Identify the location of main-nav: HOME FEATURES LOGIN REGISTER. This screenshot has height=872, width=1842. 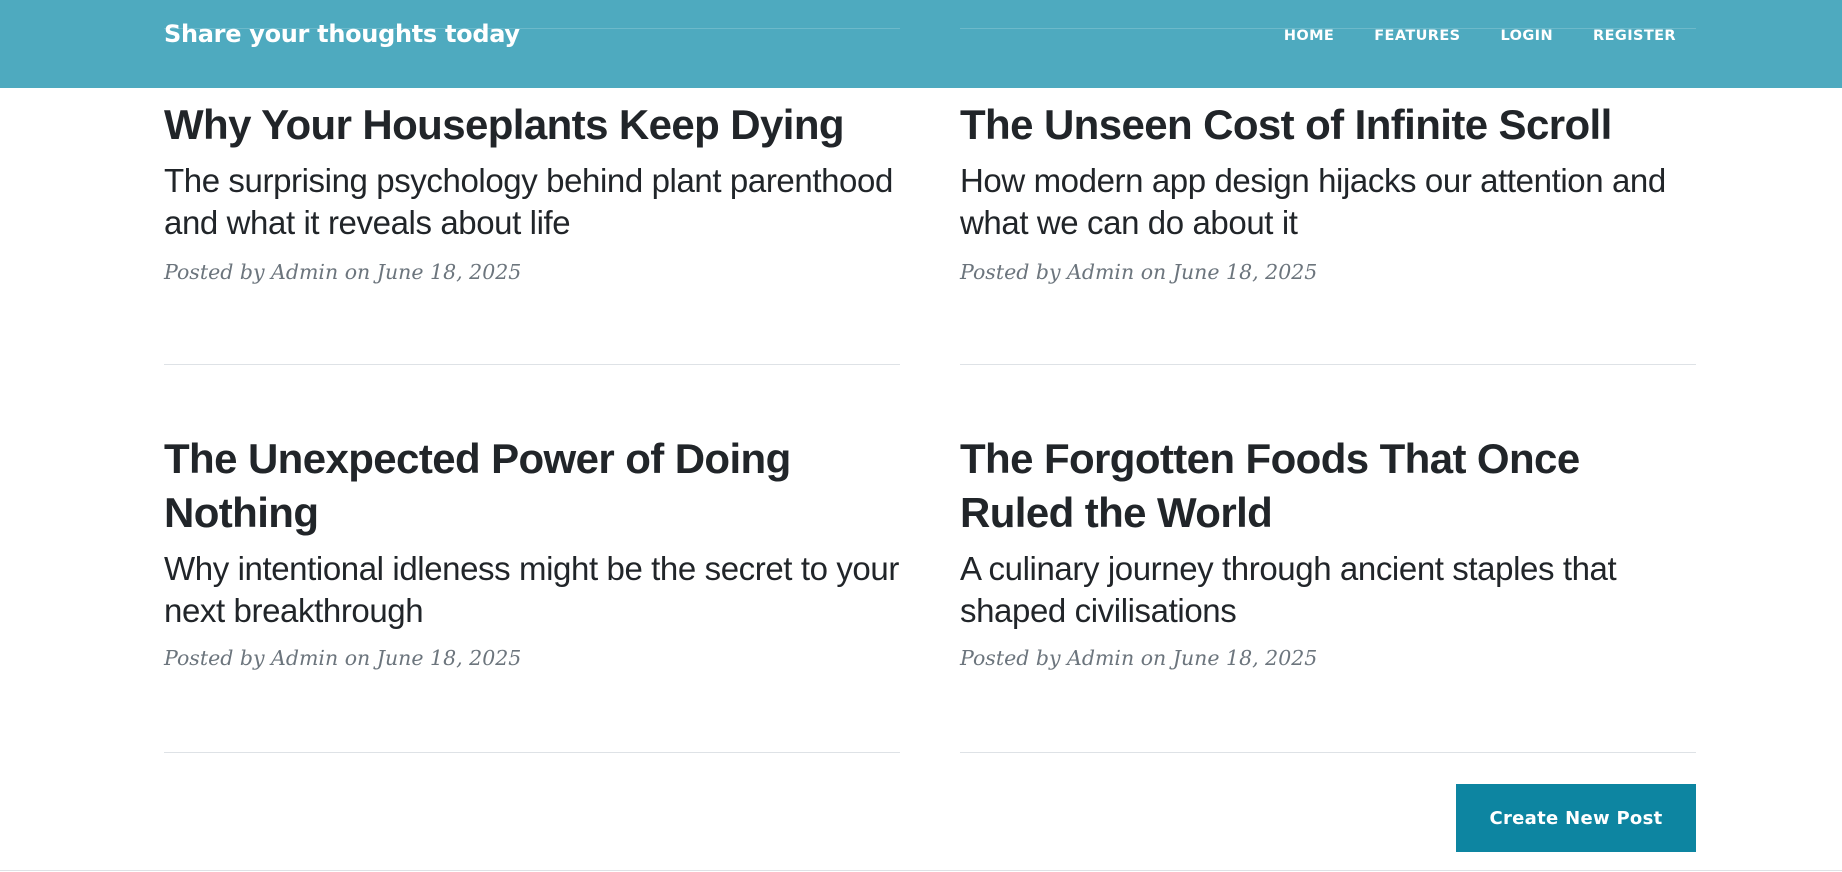
(1460, 36).